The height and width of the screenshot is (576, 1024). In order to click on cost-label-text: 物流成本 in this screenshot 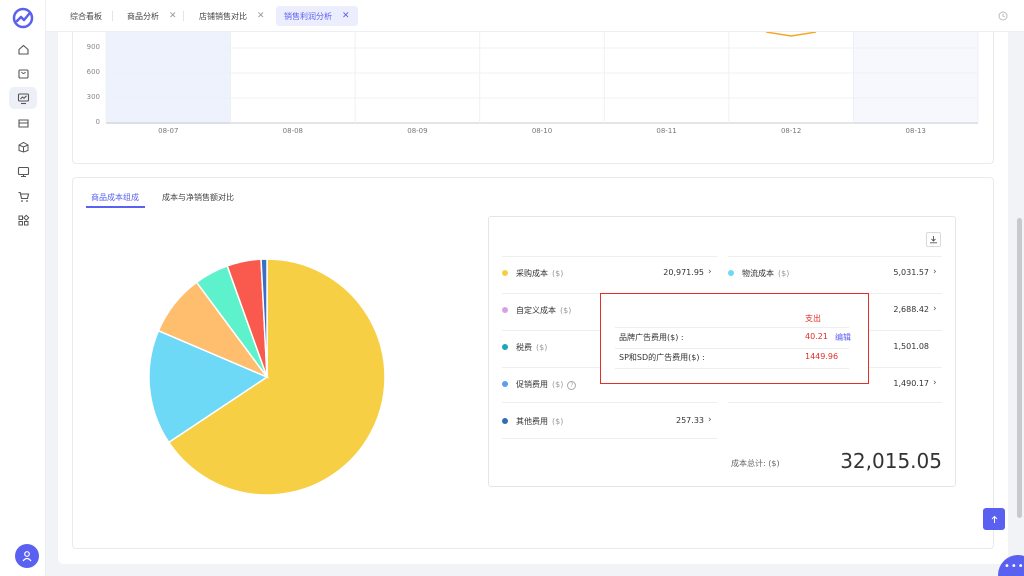, I will do `click(758, 273)`.